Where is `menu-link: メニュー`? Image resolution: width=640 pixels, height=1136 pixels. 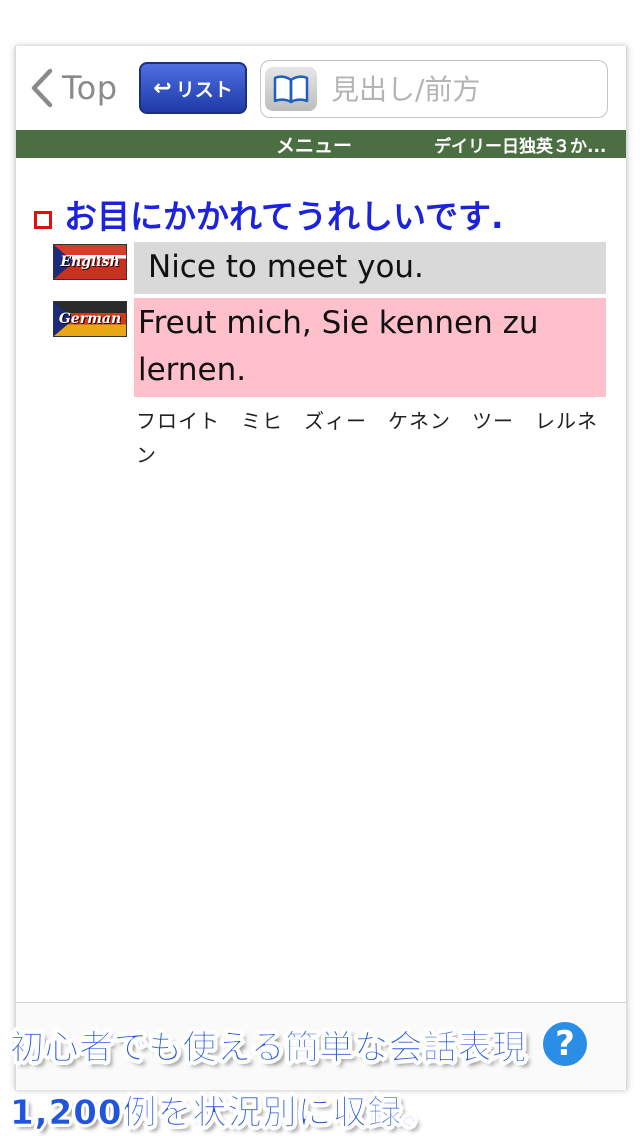
menu-link: メニュー is located at coordinates (314, 144).